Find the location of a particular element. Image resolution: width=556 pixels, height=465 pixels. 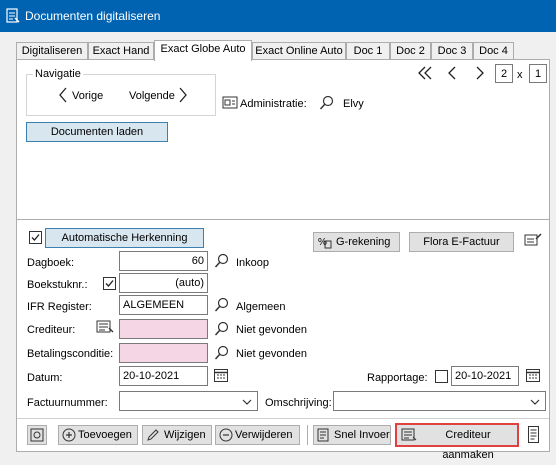

create-creditor-button: Crediteur aanmaken is located at coordinates (457, 442).